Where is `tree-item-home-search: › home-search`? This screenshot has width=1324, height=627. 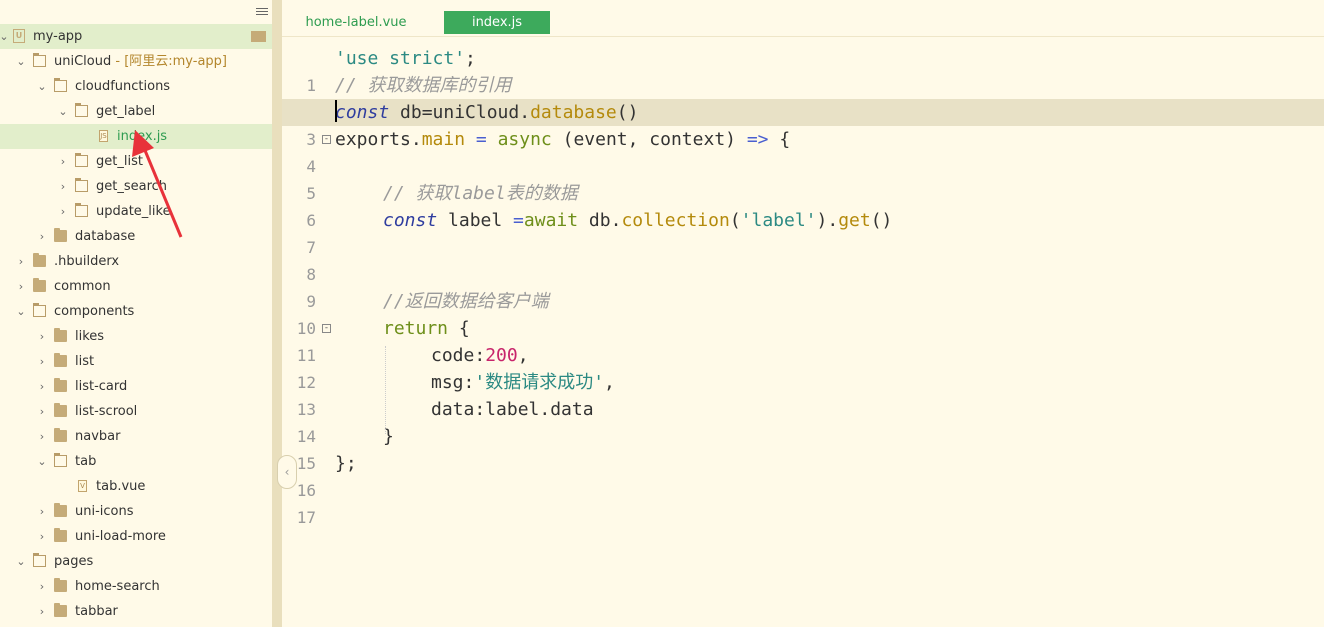
tree-item-home-search: › home-search is located at coordinates (136, 586).